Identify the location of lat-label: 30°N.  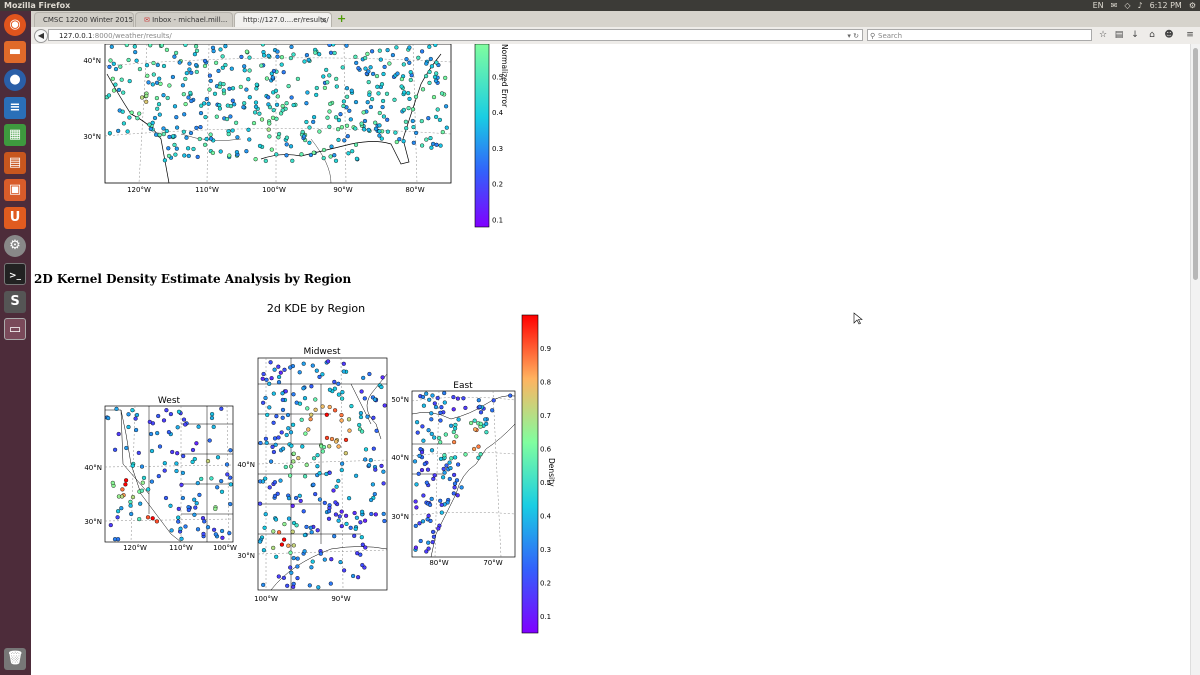
(400, 517).